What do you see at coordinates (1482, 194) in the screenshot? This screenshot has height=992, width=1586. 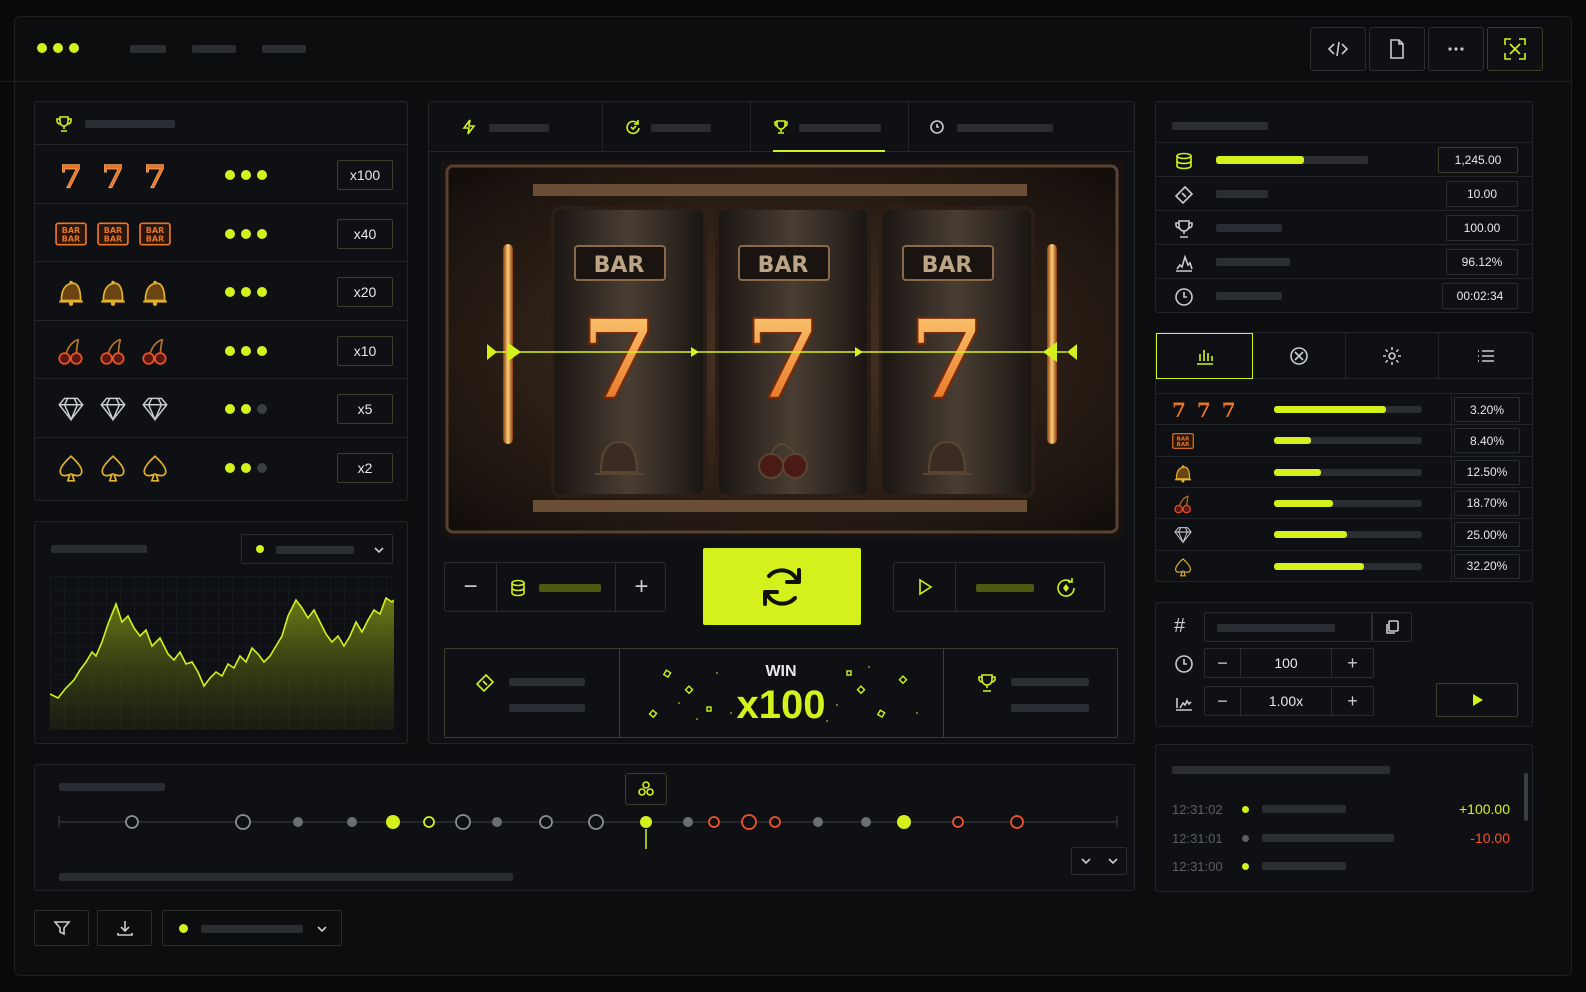 I see `bet-value: 10.00` at bounding box center [1482, 194].